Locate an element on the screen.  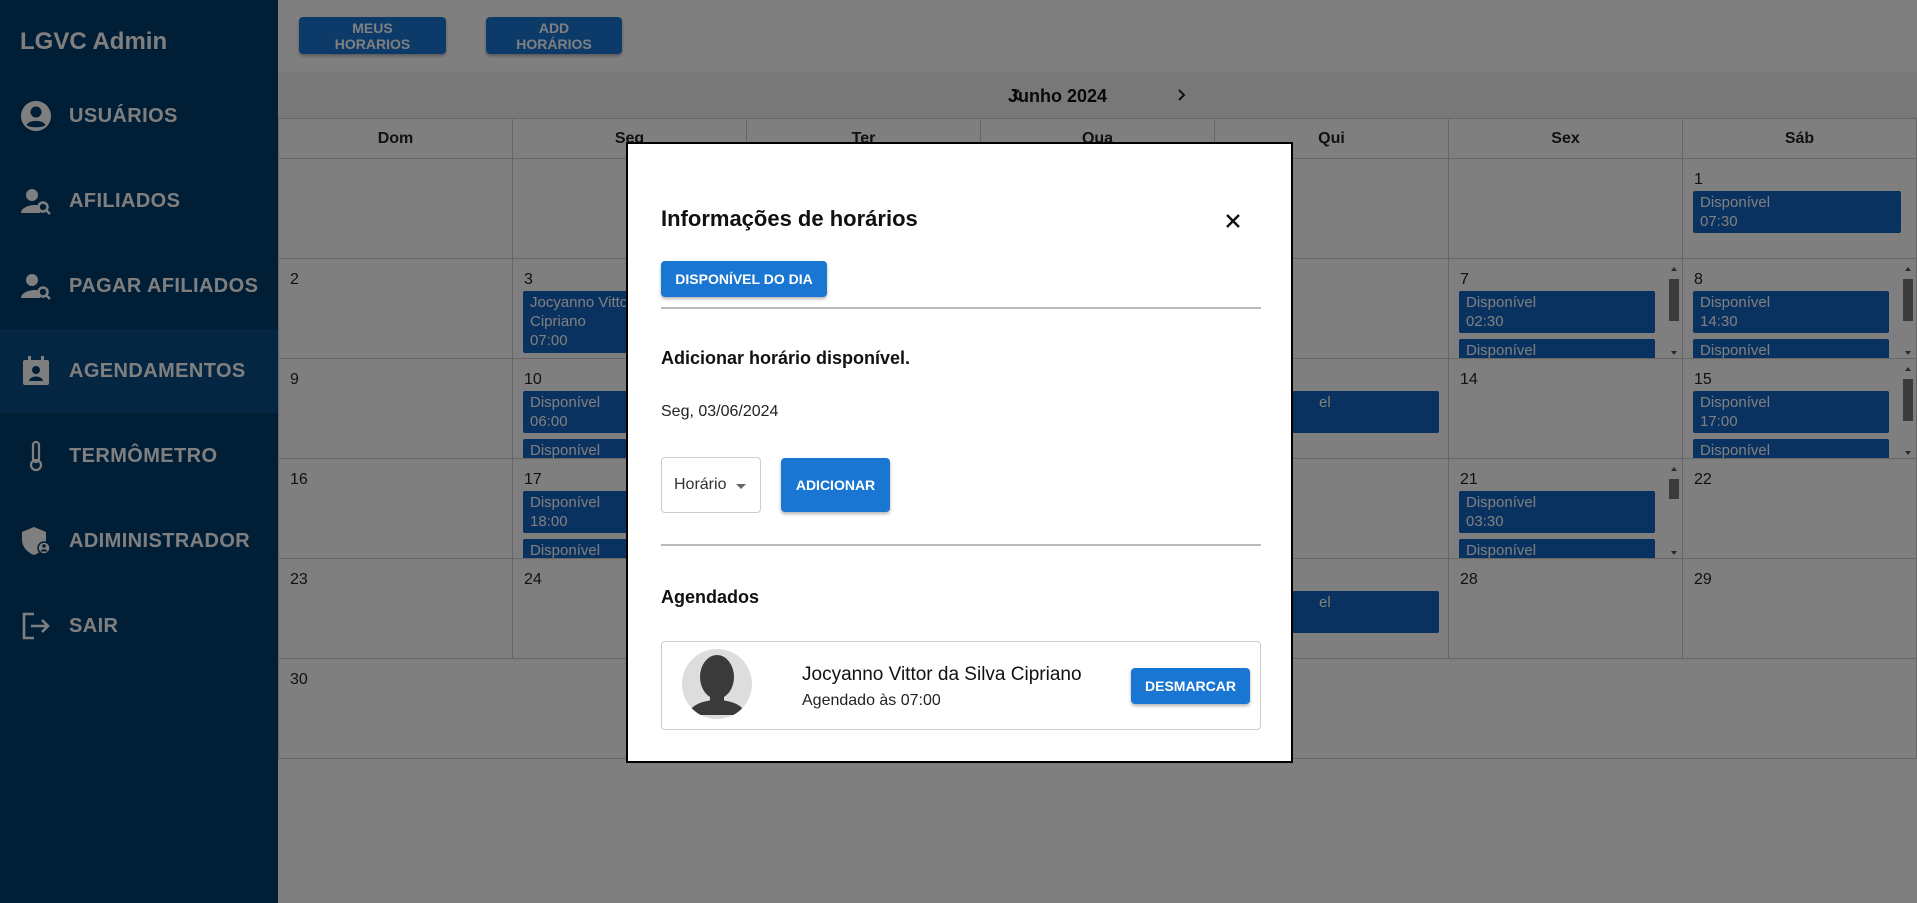
scheduled-heading: Agendados is located at coordinates (710, 597).